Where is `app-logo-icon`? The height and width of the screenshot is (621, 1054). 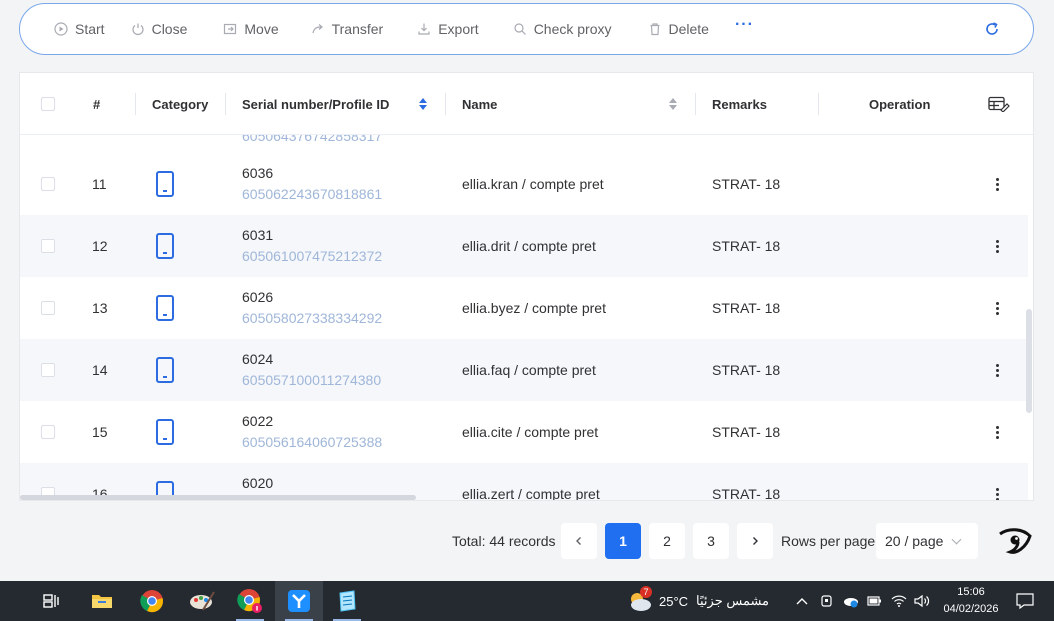
app-logo-icon is located at coordinates (1015, 541).